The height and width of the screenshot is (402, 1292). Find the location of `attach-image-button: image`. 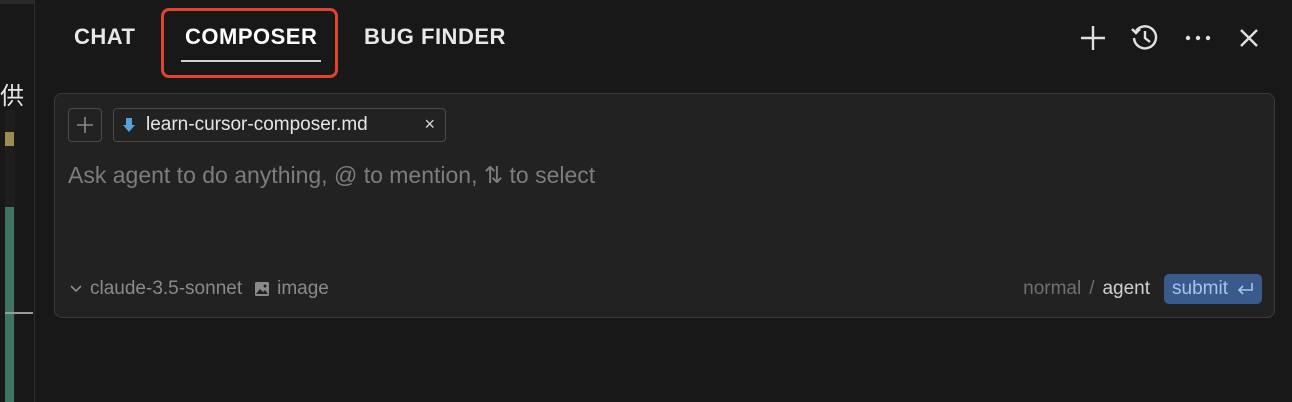

attach-image-button: image is located at coordinates (291, 289).